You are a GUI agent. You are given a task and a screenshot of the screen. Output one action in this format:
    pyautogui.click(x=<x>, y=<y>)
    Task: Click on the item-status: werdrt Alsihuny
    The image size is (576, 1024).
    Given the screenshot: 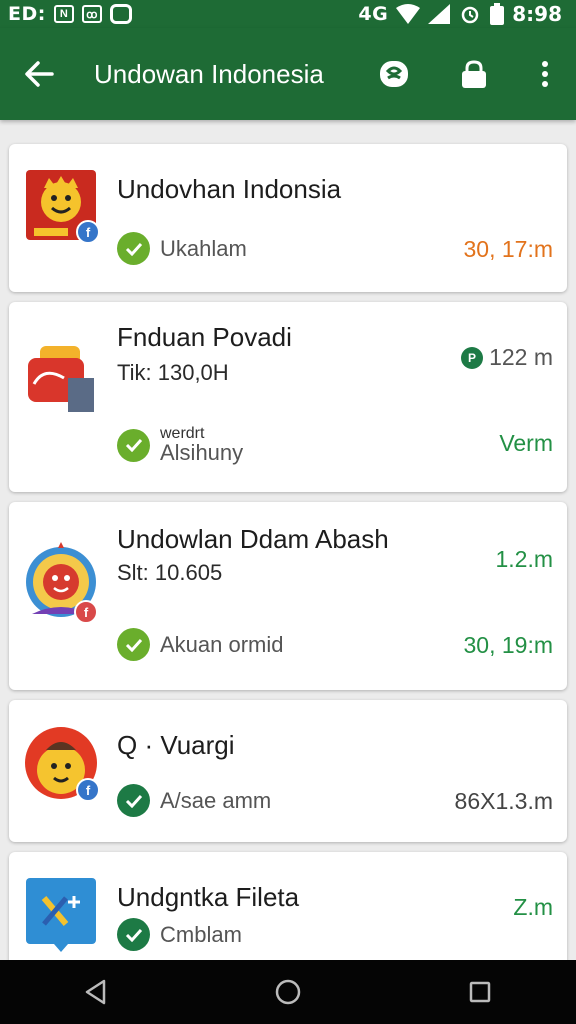 What is the action you would take?
    pyautogui.click(x=180, y=445)
    